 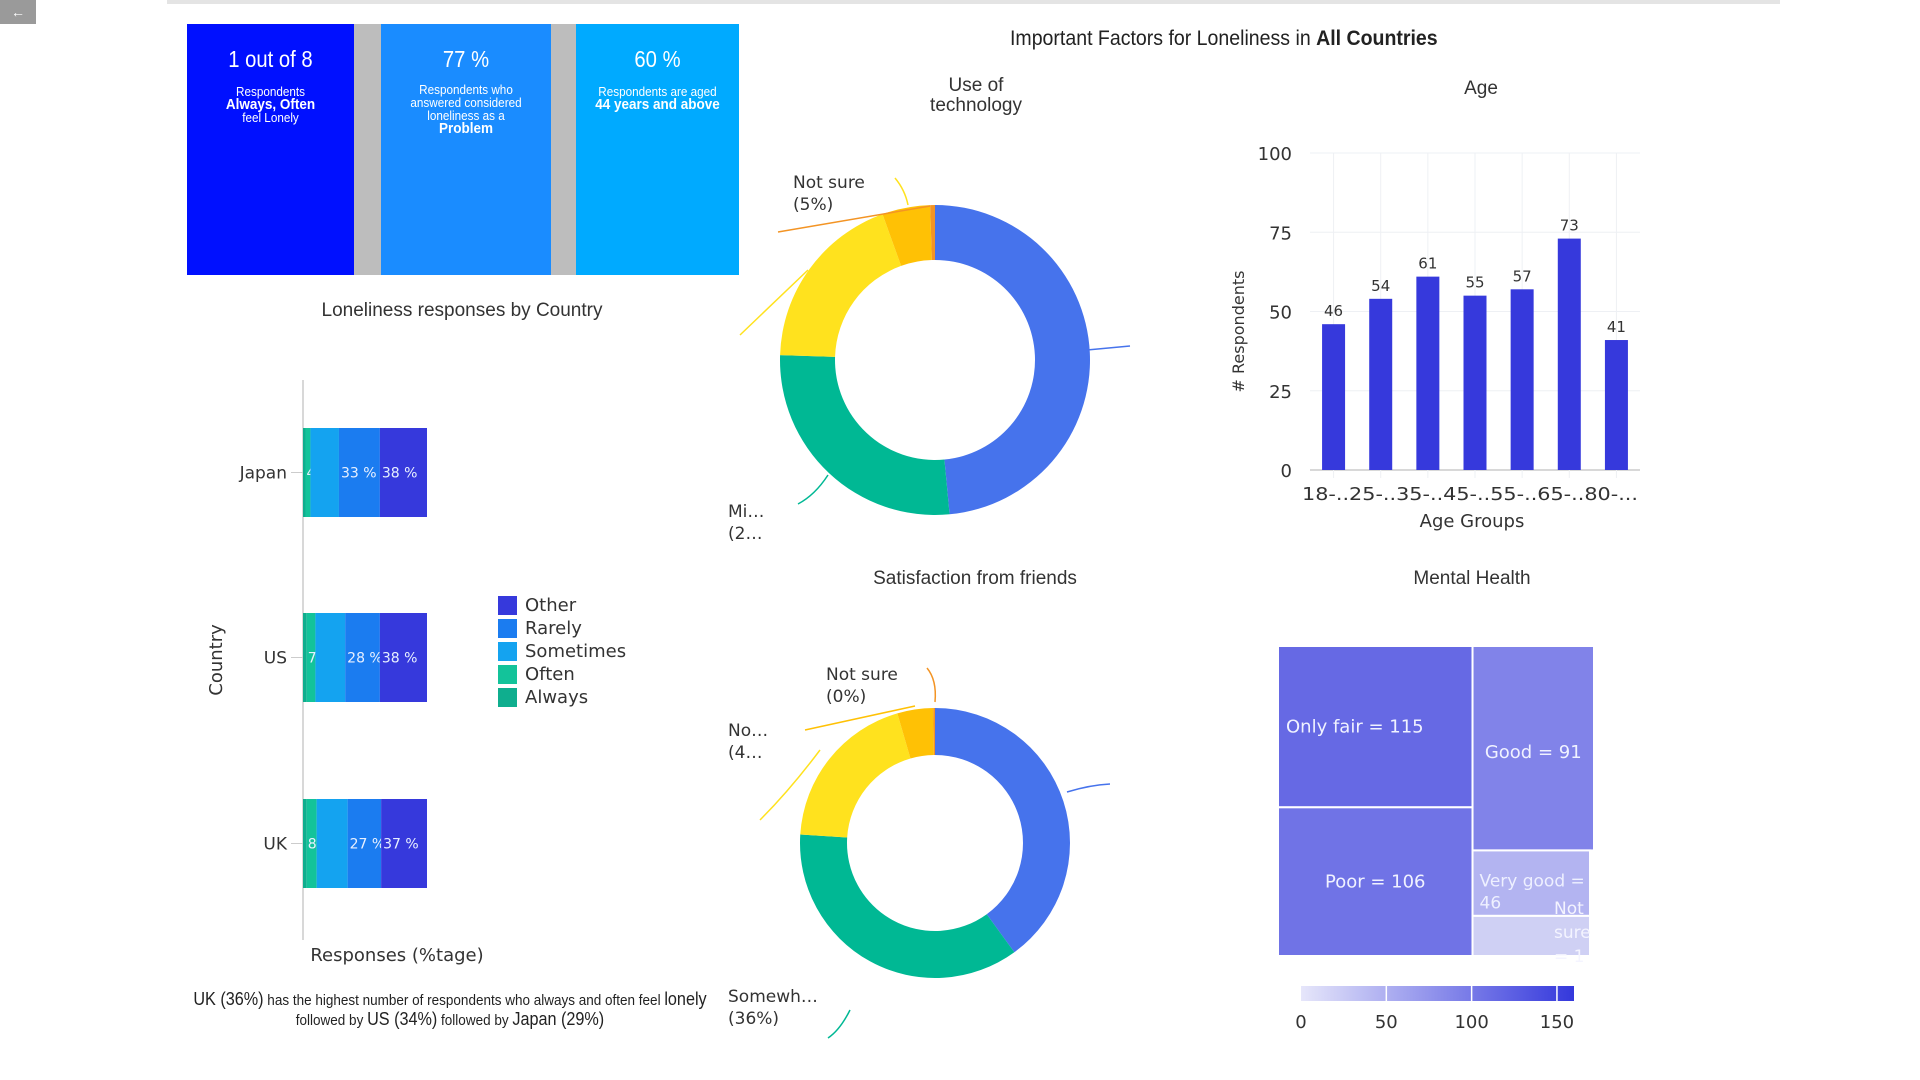 I want to click on country-bar-label: 37 %, so click(x=401, y=845).